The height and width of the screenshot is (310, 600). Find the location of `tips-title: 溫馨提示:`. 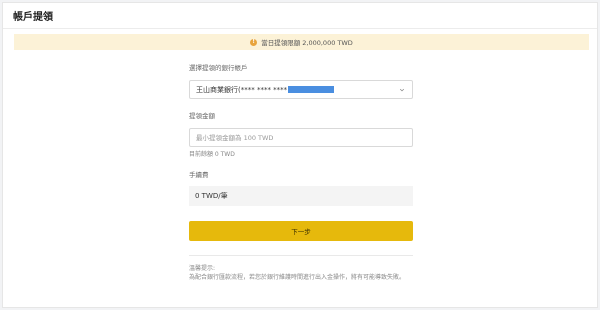

tips-title: 溫馨提示: is located at coordinates (202, 268).